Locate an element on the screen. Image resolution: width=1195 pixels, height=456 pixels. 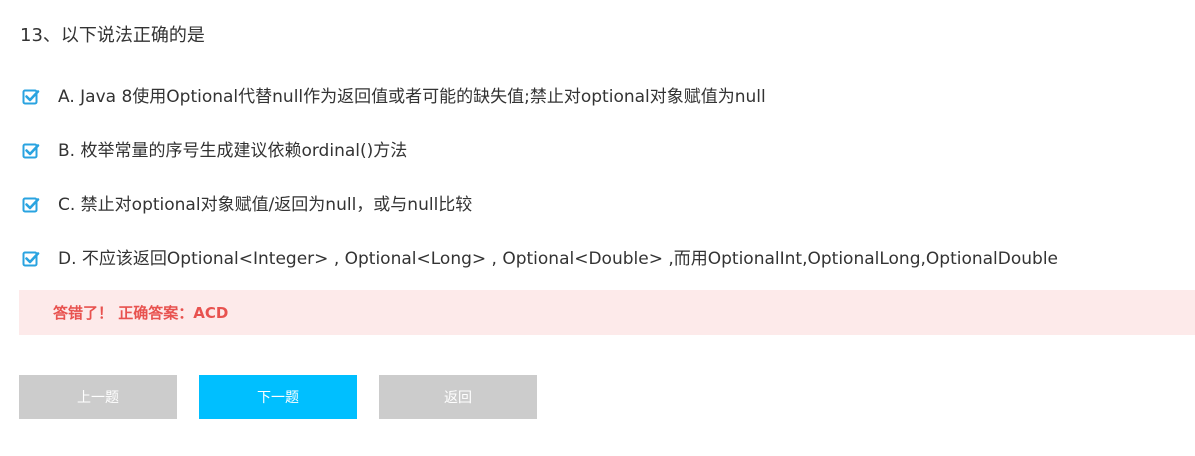
option-label: B. 枚举常量的序号生成建议依赖ordinal()方法 is located at coordinates (233, 151).